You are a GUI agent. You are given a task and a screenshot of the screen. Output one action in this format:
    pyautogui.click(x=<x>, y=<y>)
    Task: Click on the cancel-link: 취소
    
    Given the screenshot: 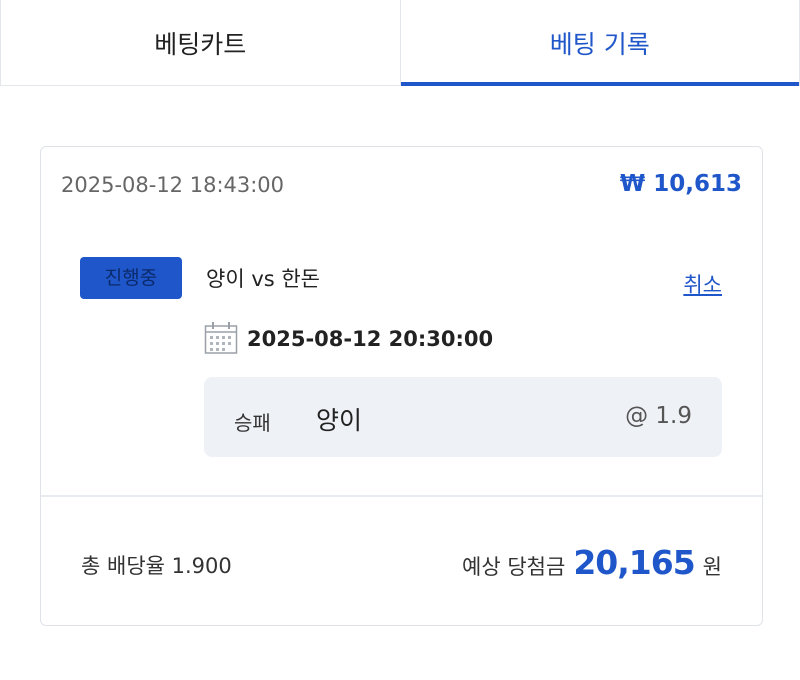 What is the action you would take?
    pyautogui.click(x=702, y=284)
    